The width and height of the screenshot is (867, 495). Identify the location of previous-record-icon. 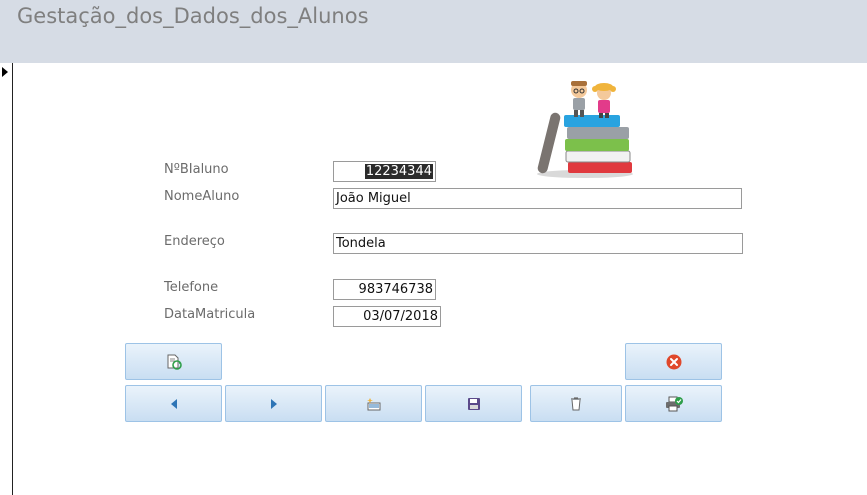
(173, 403).